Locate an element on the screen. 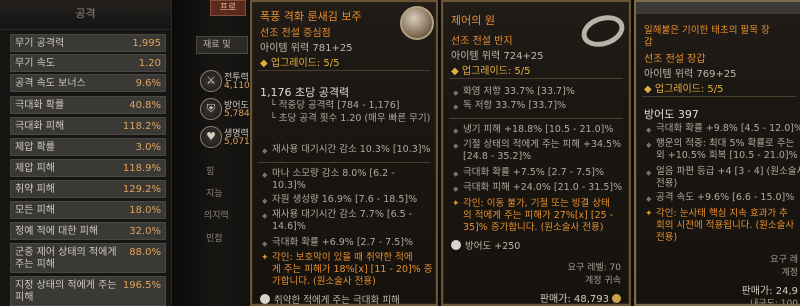  stats-panel-title: 공격 is located at coordinates (85, 15).